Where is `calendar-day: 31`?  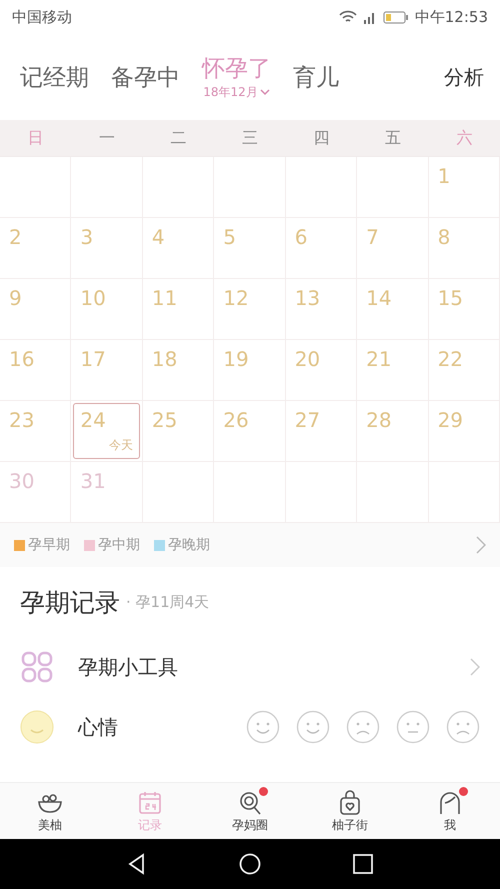
calendar-day: 31 is located at coordinates (106, 492).